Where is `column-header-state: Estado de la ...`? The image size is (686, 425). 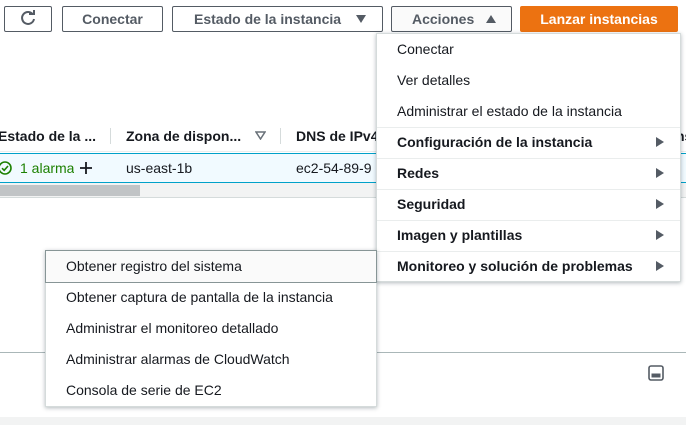
column-header-state: Estado de la ... is located at coordinates (54, 136).